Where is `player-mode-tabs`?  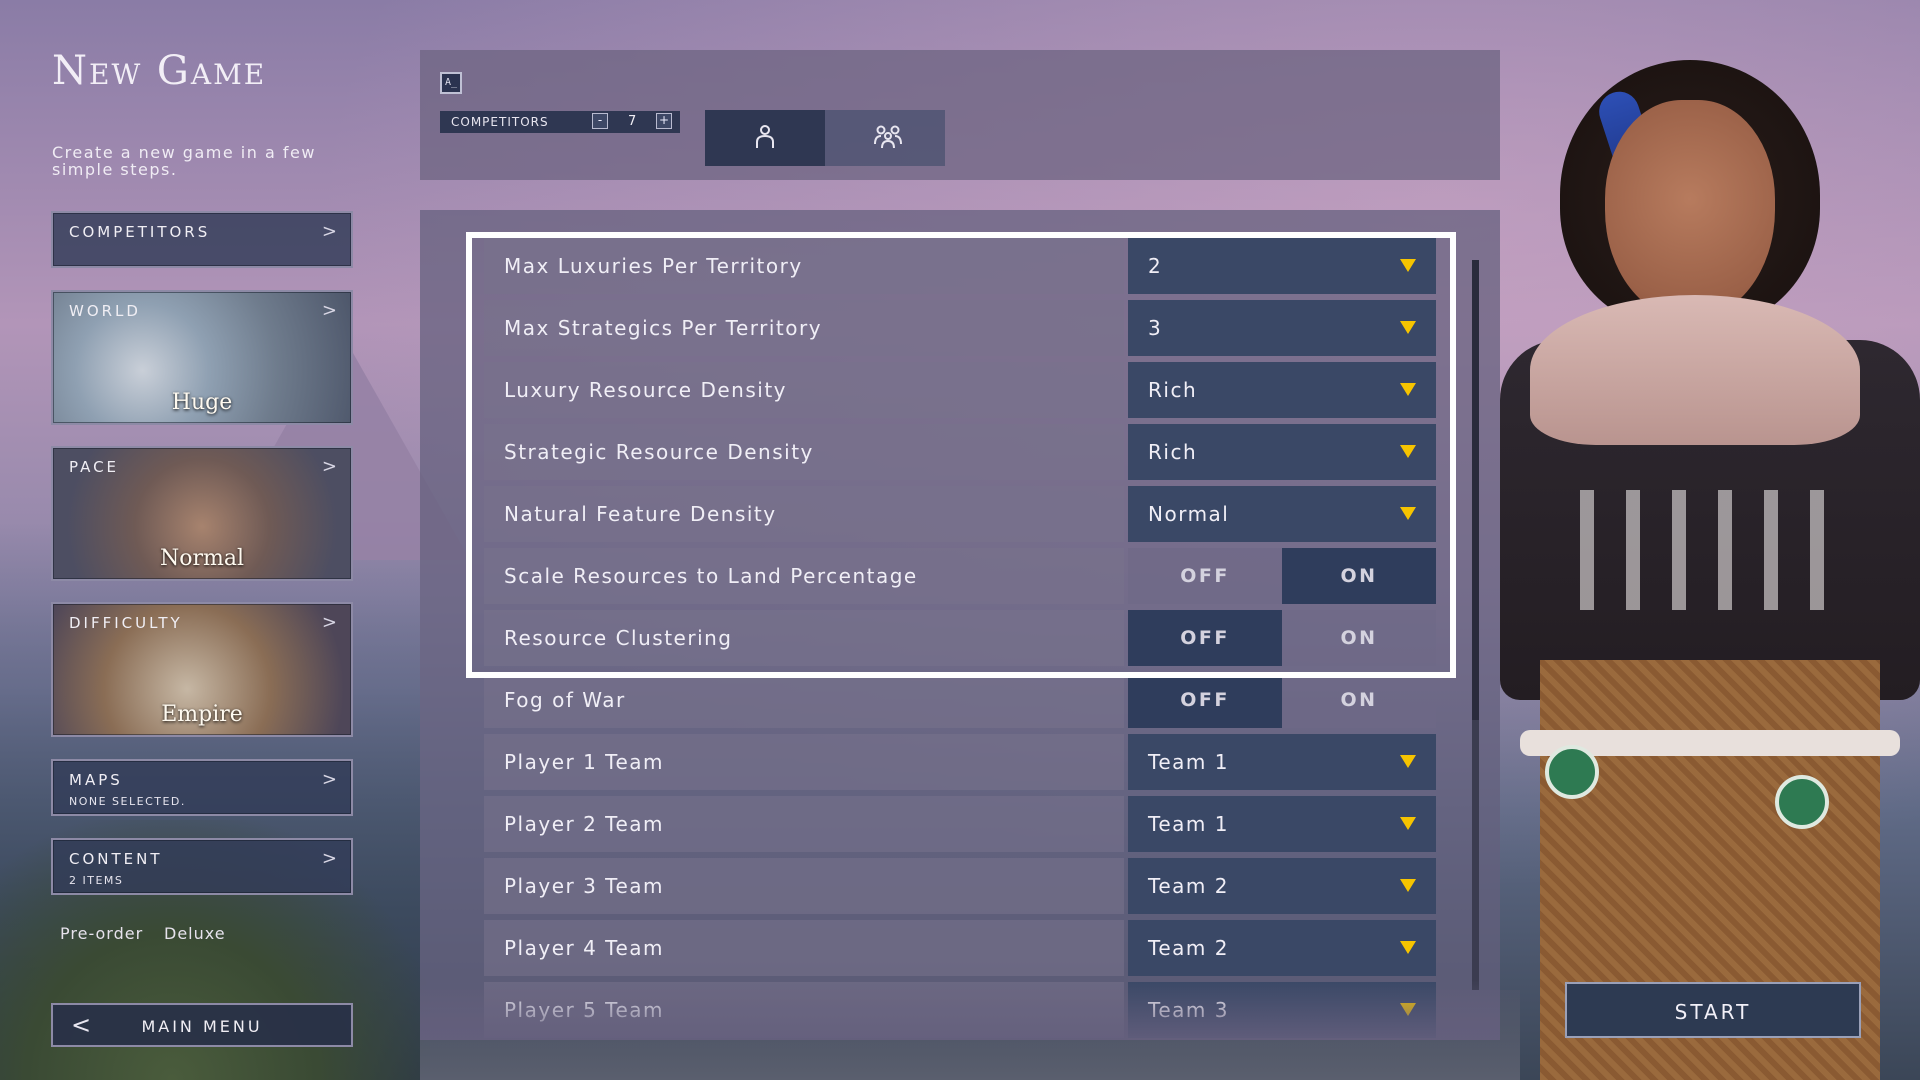 player-mode-tabs is located at coordinates (825, 138).